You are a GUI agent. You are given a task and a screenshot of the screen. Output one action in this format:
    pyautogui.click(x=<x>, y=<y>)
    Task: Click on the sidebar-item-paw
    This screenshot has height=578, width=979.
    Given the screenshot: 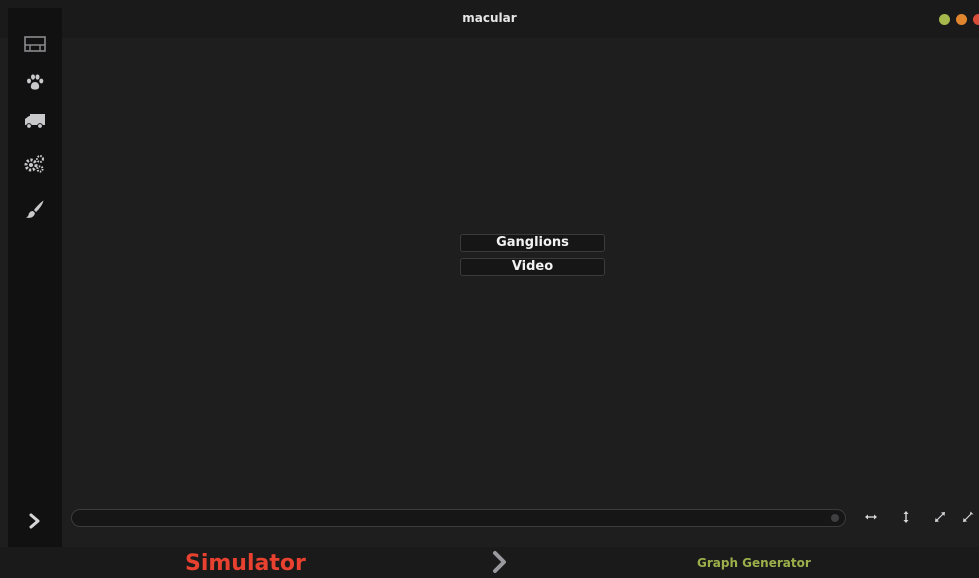 What is the action you would take?
    pyautogui.click(x=35, y=82)
    